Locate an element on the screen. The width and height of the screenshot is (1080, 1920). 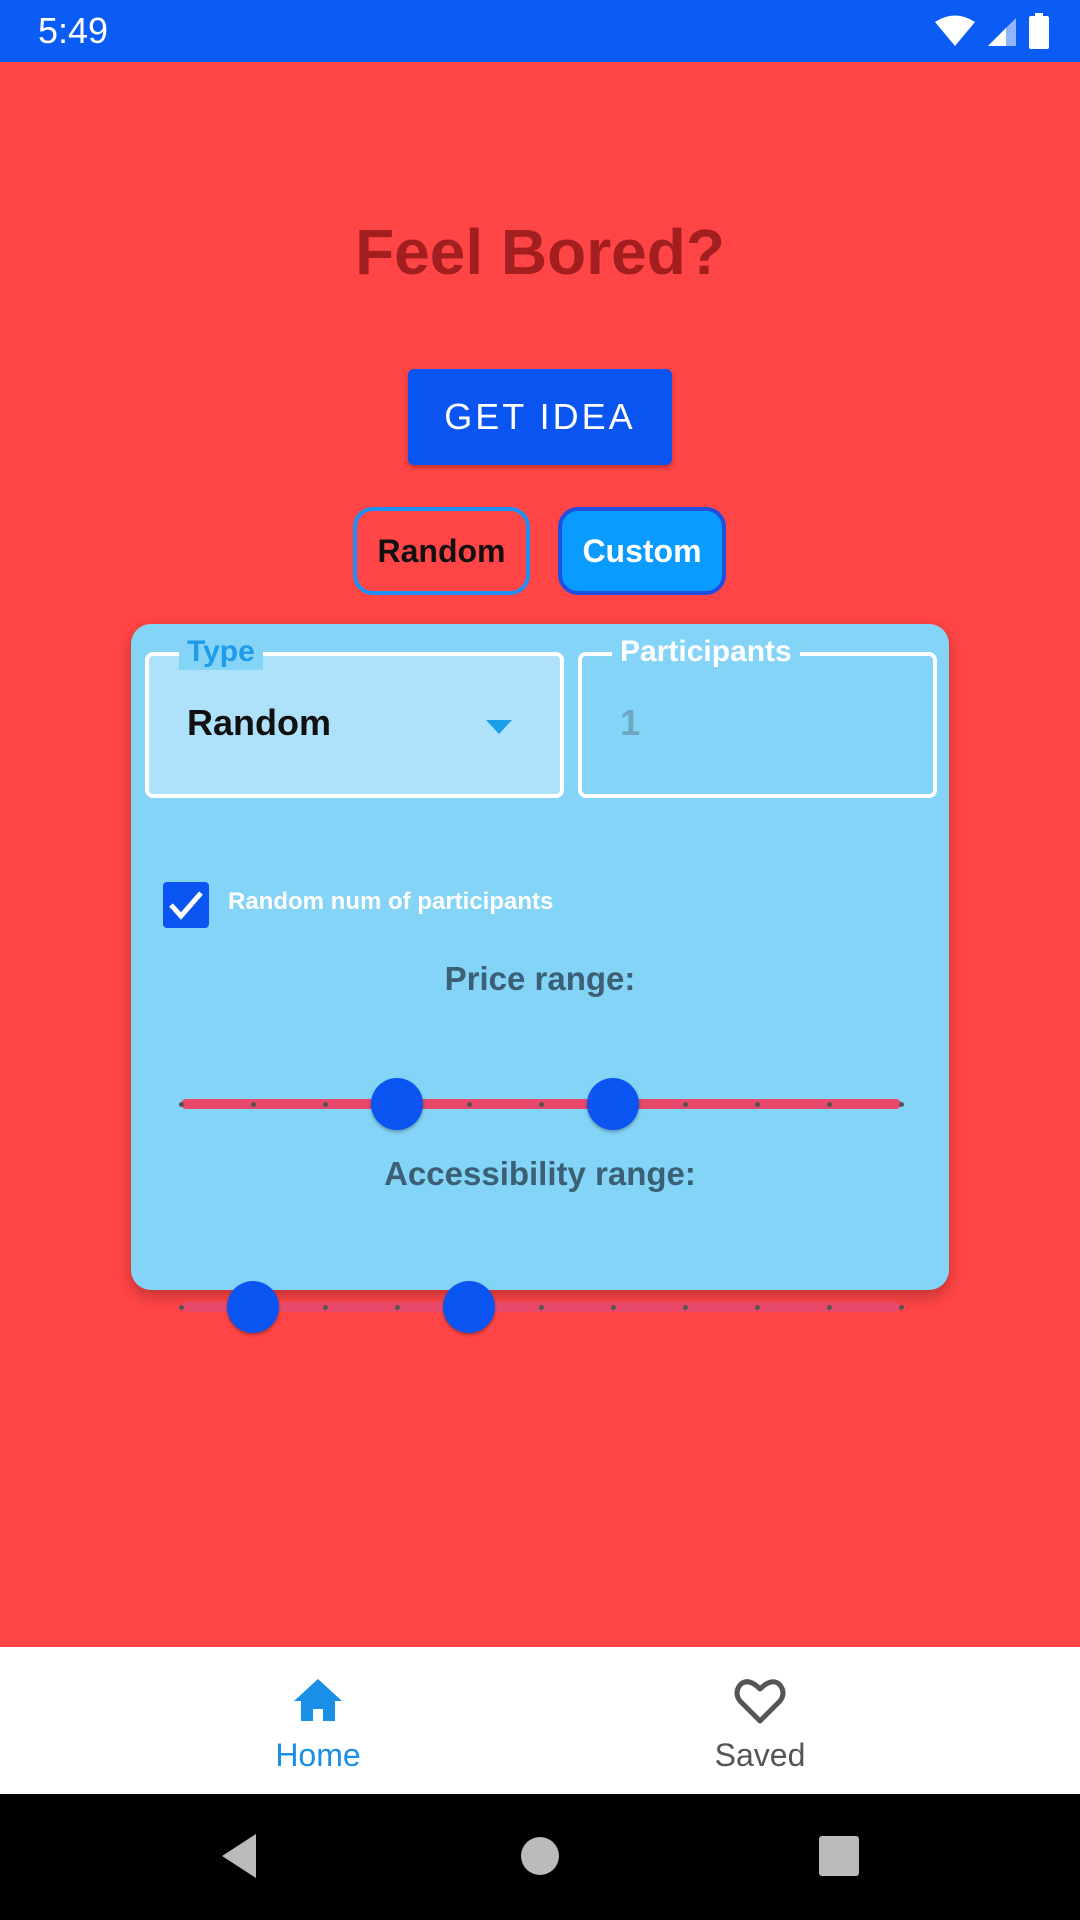
accessibility-range-slider is located at coordinates (541, 1307).